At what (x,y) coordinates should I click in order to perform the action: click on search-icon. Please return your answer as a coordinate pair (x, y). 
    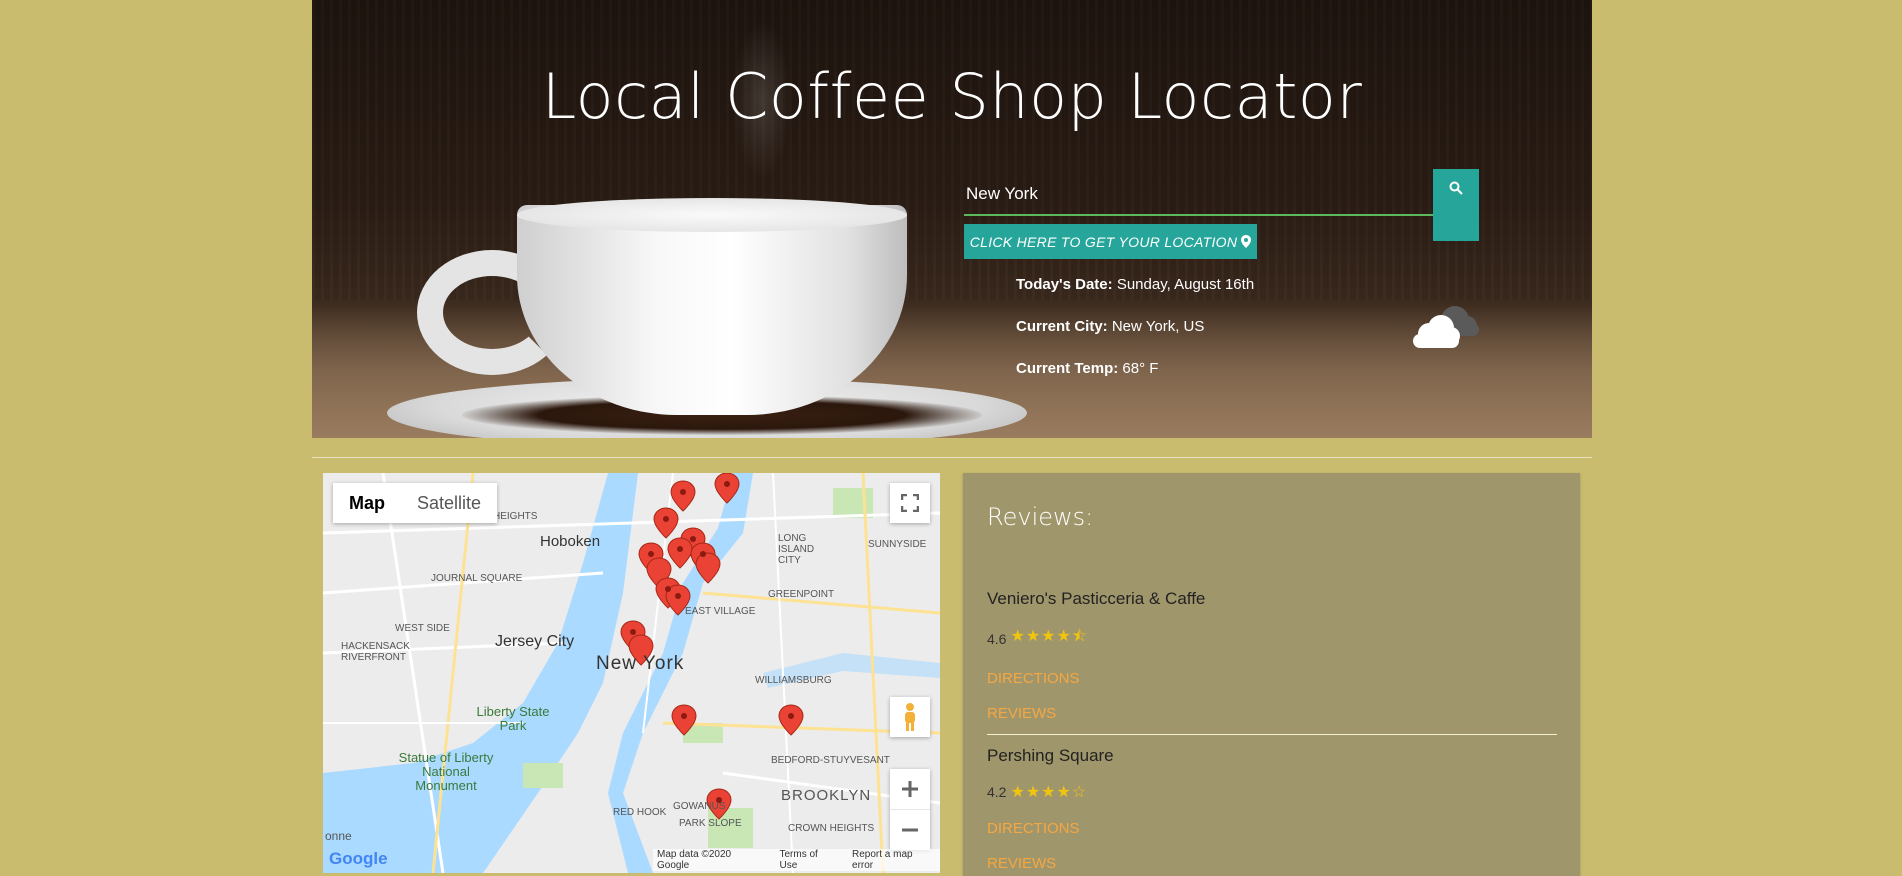
    Looking at the image, I should click on (1456, 188).